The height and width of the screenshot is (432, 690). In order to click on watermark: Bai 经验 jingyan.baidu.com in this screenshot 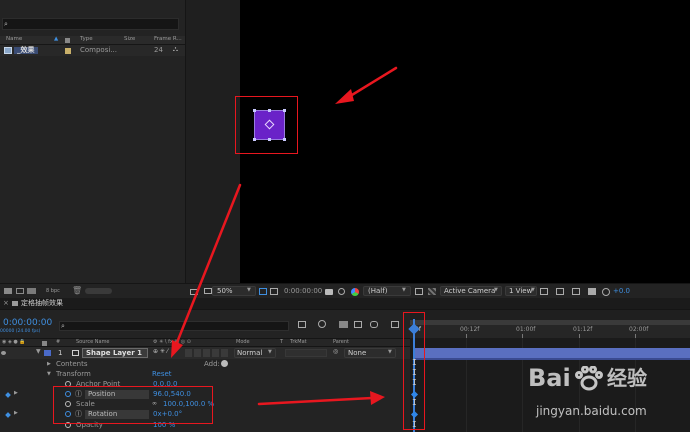, I will do `click(608, 397)`.